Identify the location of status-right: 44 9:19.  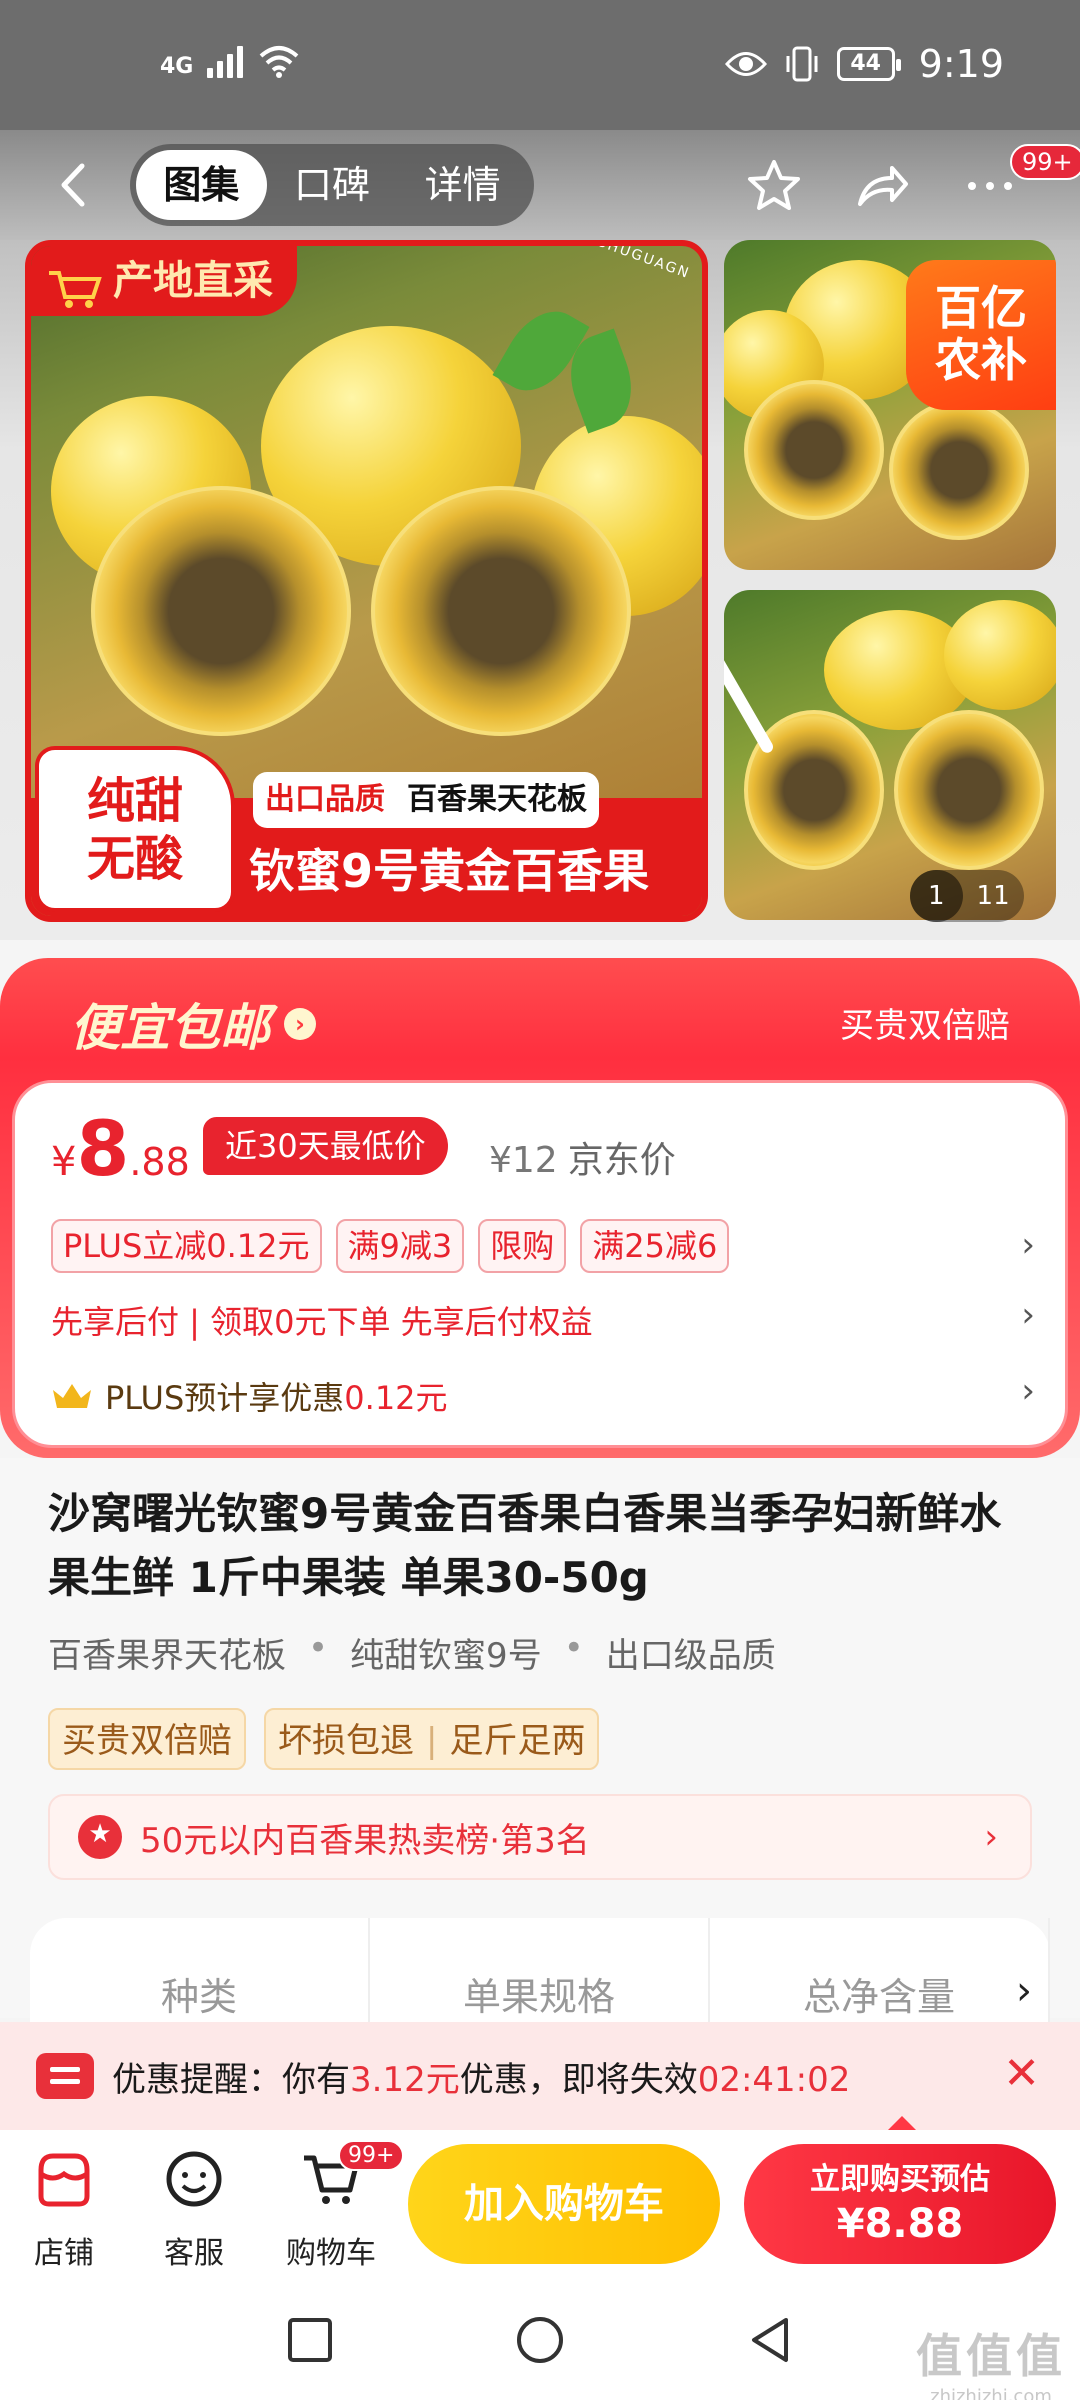
(864, 64).